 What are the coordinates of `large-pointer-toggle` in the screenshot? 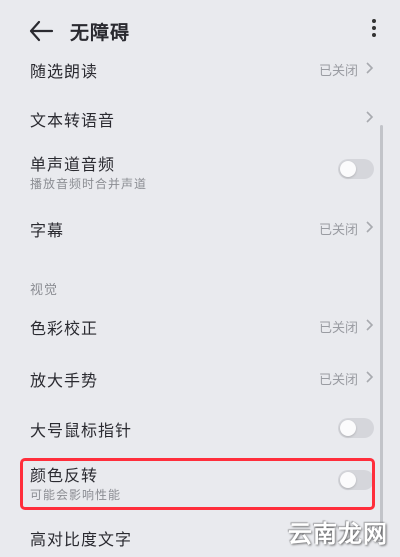 It's located at (356, 428).